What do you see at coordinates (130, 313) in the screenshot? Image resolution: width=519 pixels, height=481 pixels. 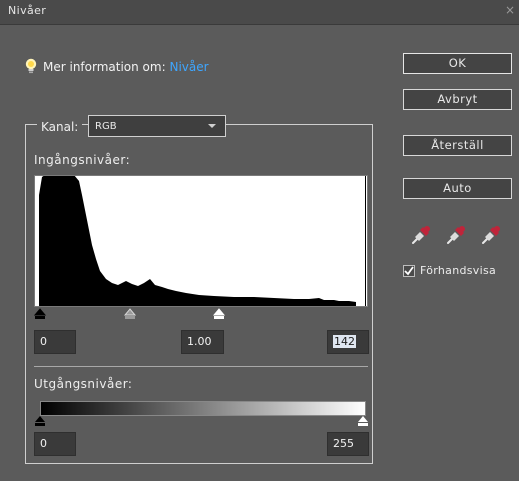 I see `input-gamma-slider` at bounding box center [130, 313].